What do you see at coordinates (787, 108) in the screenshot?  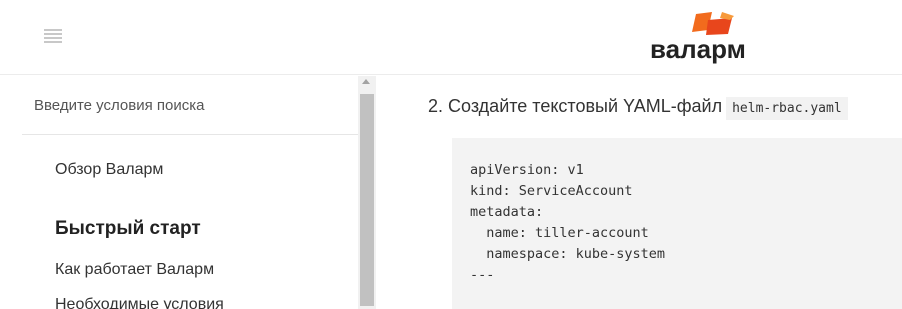 I see `inline-filename: helm-rbac.yaml` at bounding box center [787, 108].